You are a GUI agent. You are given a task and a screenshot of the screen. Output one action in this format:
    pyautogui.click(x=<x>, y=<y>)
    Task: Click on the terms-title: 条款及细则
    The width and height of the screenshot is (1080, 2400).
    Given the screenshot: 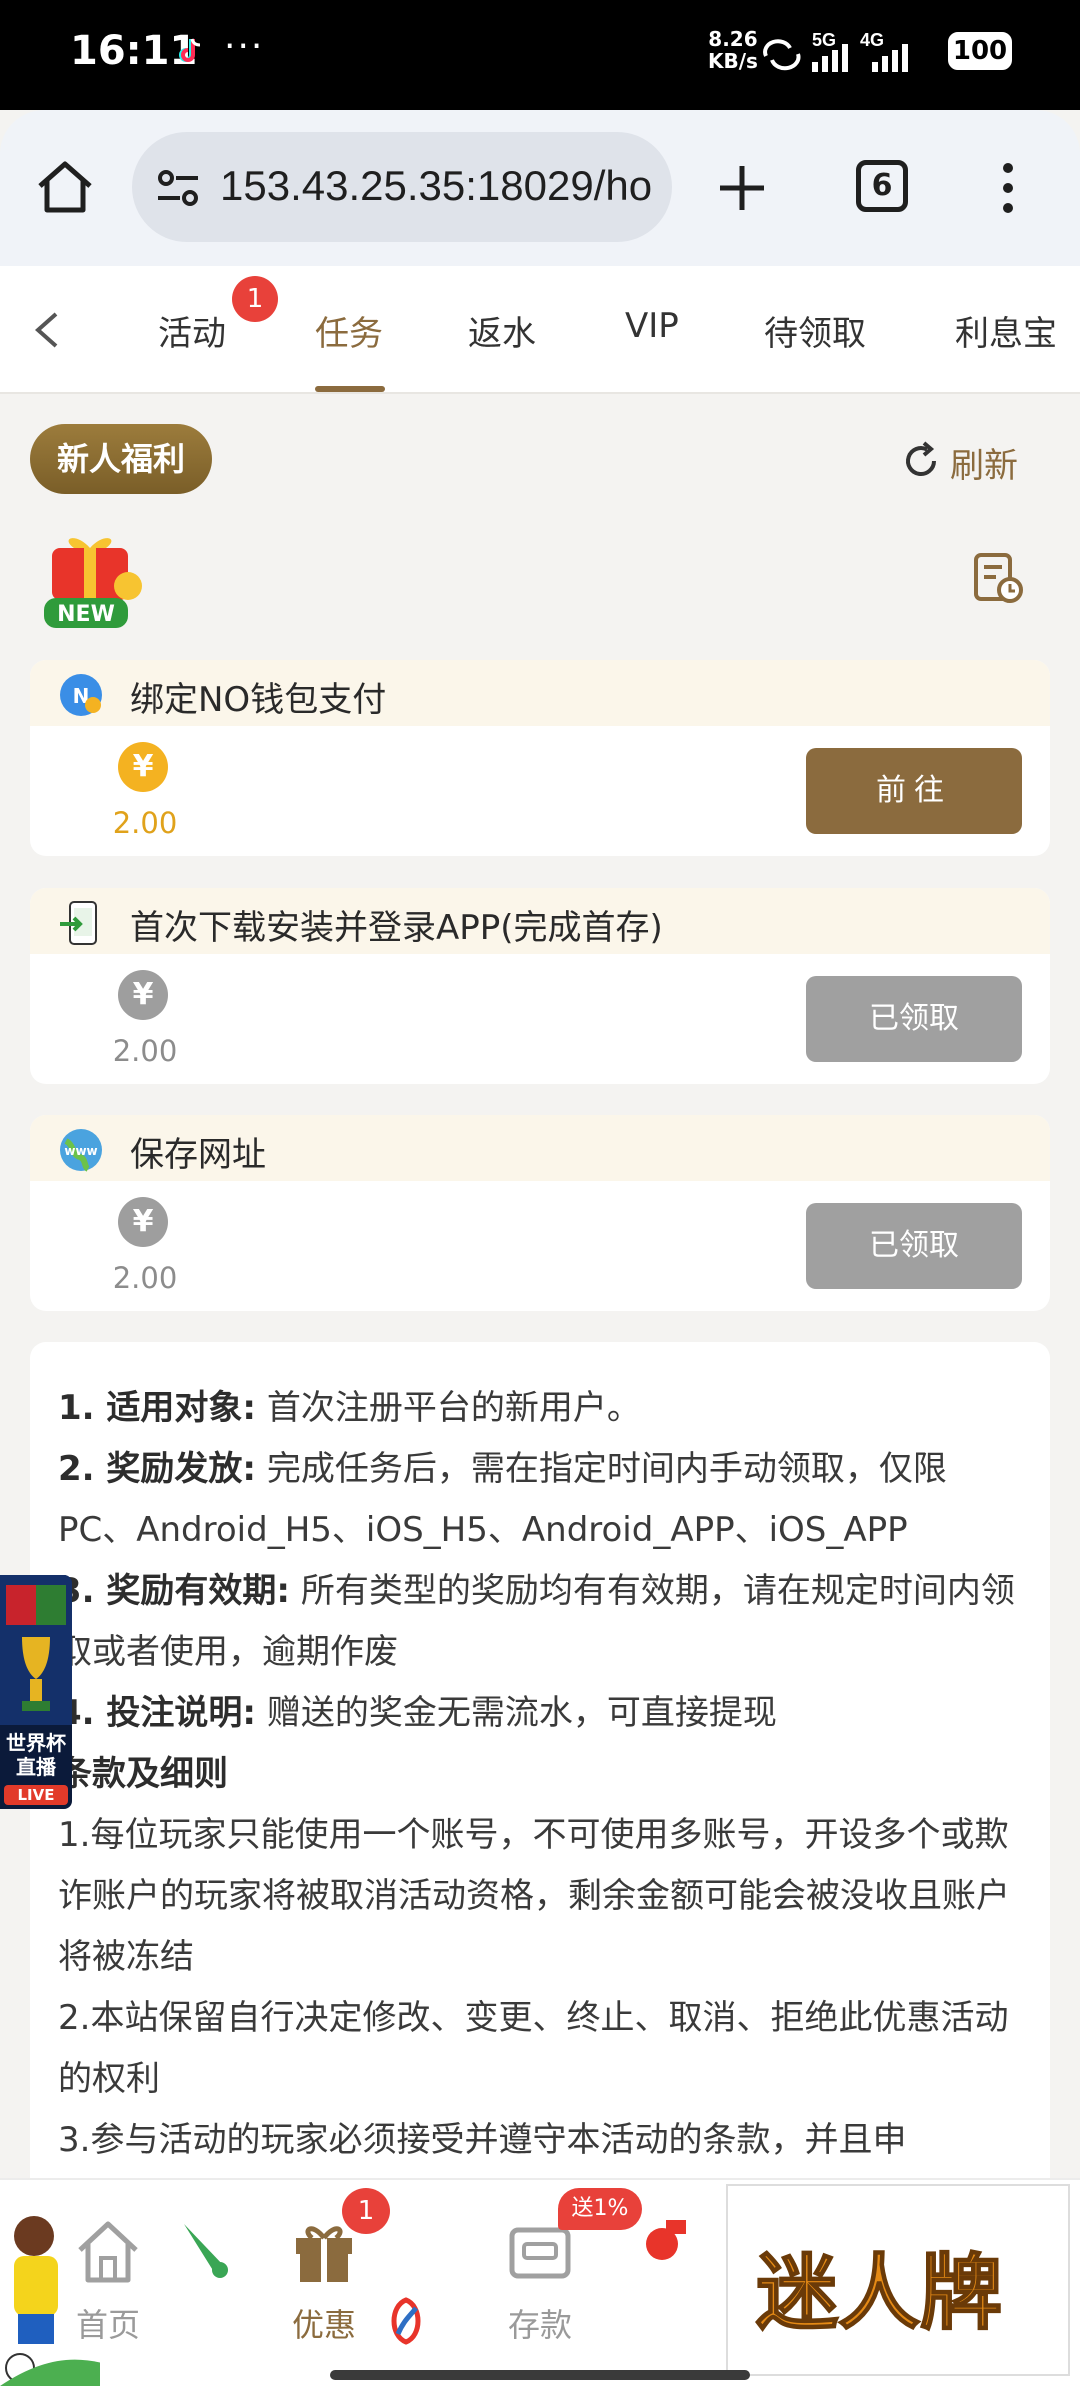 What is the action you would take?
    pyautogui.click(x=143, y=1774)
    